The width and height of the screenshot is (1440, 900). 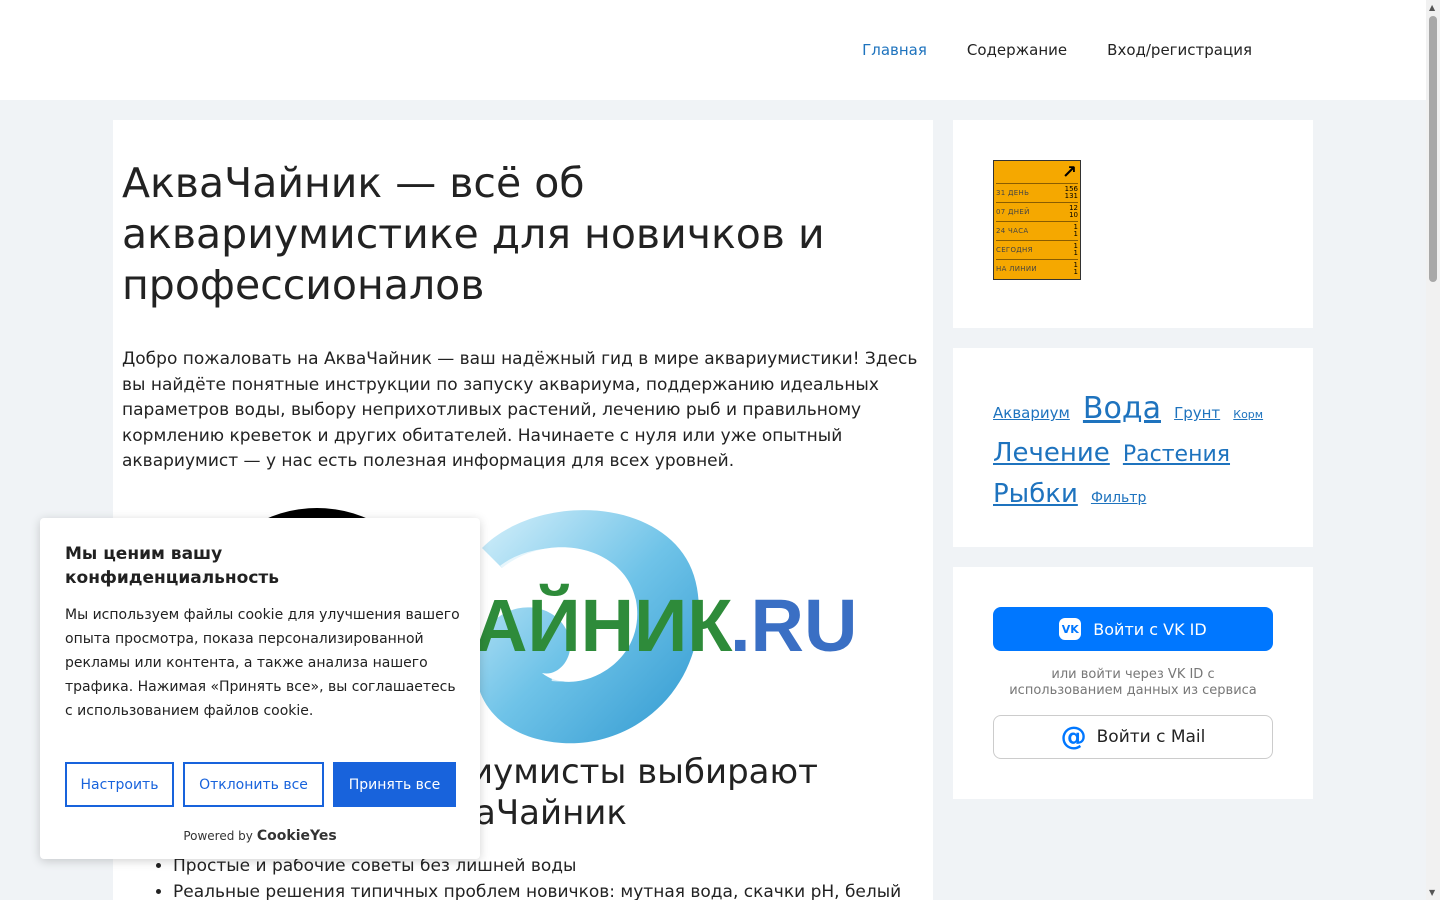 I want to click on section-title-line2: аЧайник, so click(x=551, y=813).